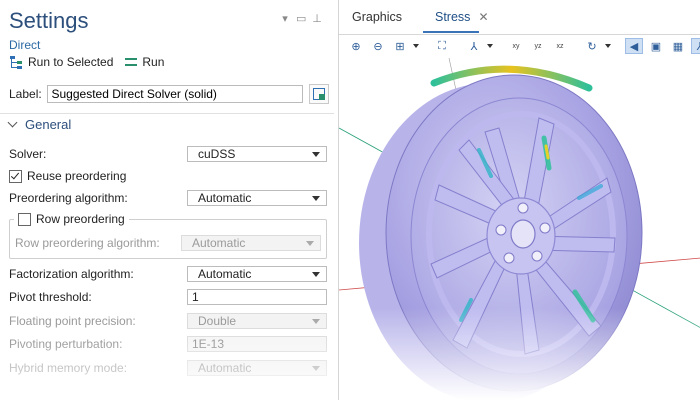 Image resolution: width=700 pixels, height=400 pixels. Describe the element at coordinates (217, 154) in the screenshot. I see `solver-value: cuDSS` at that location.